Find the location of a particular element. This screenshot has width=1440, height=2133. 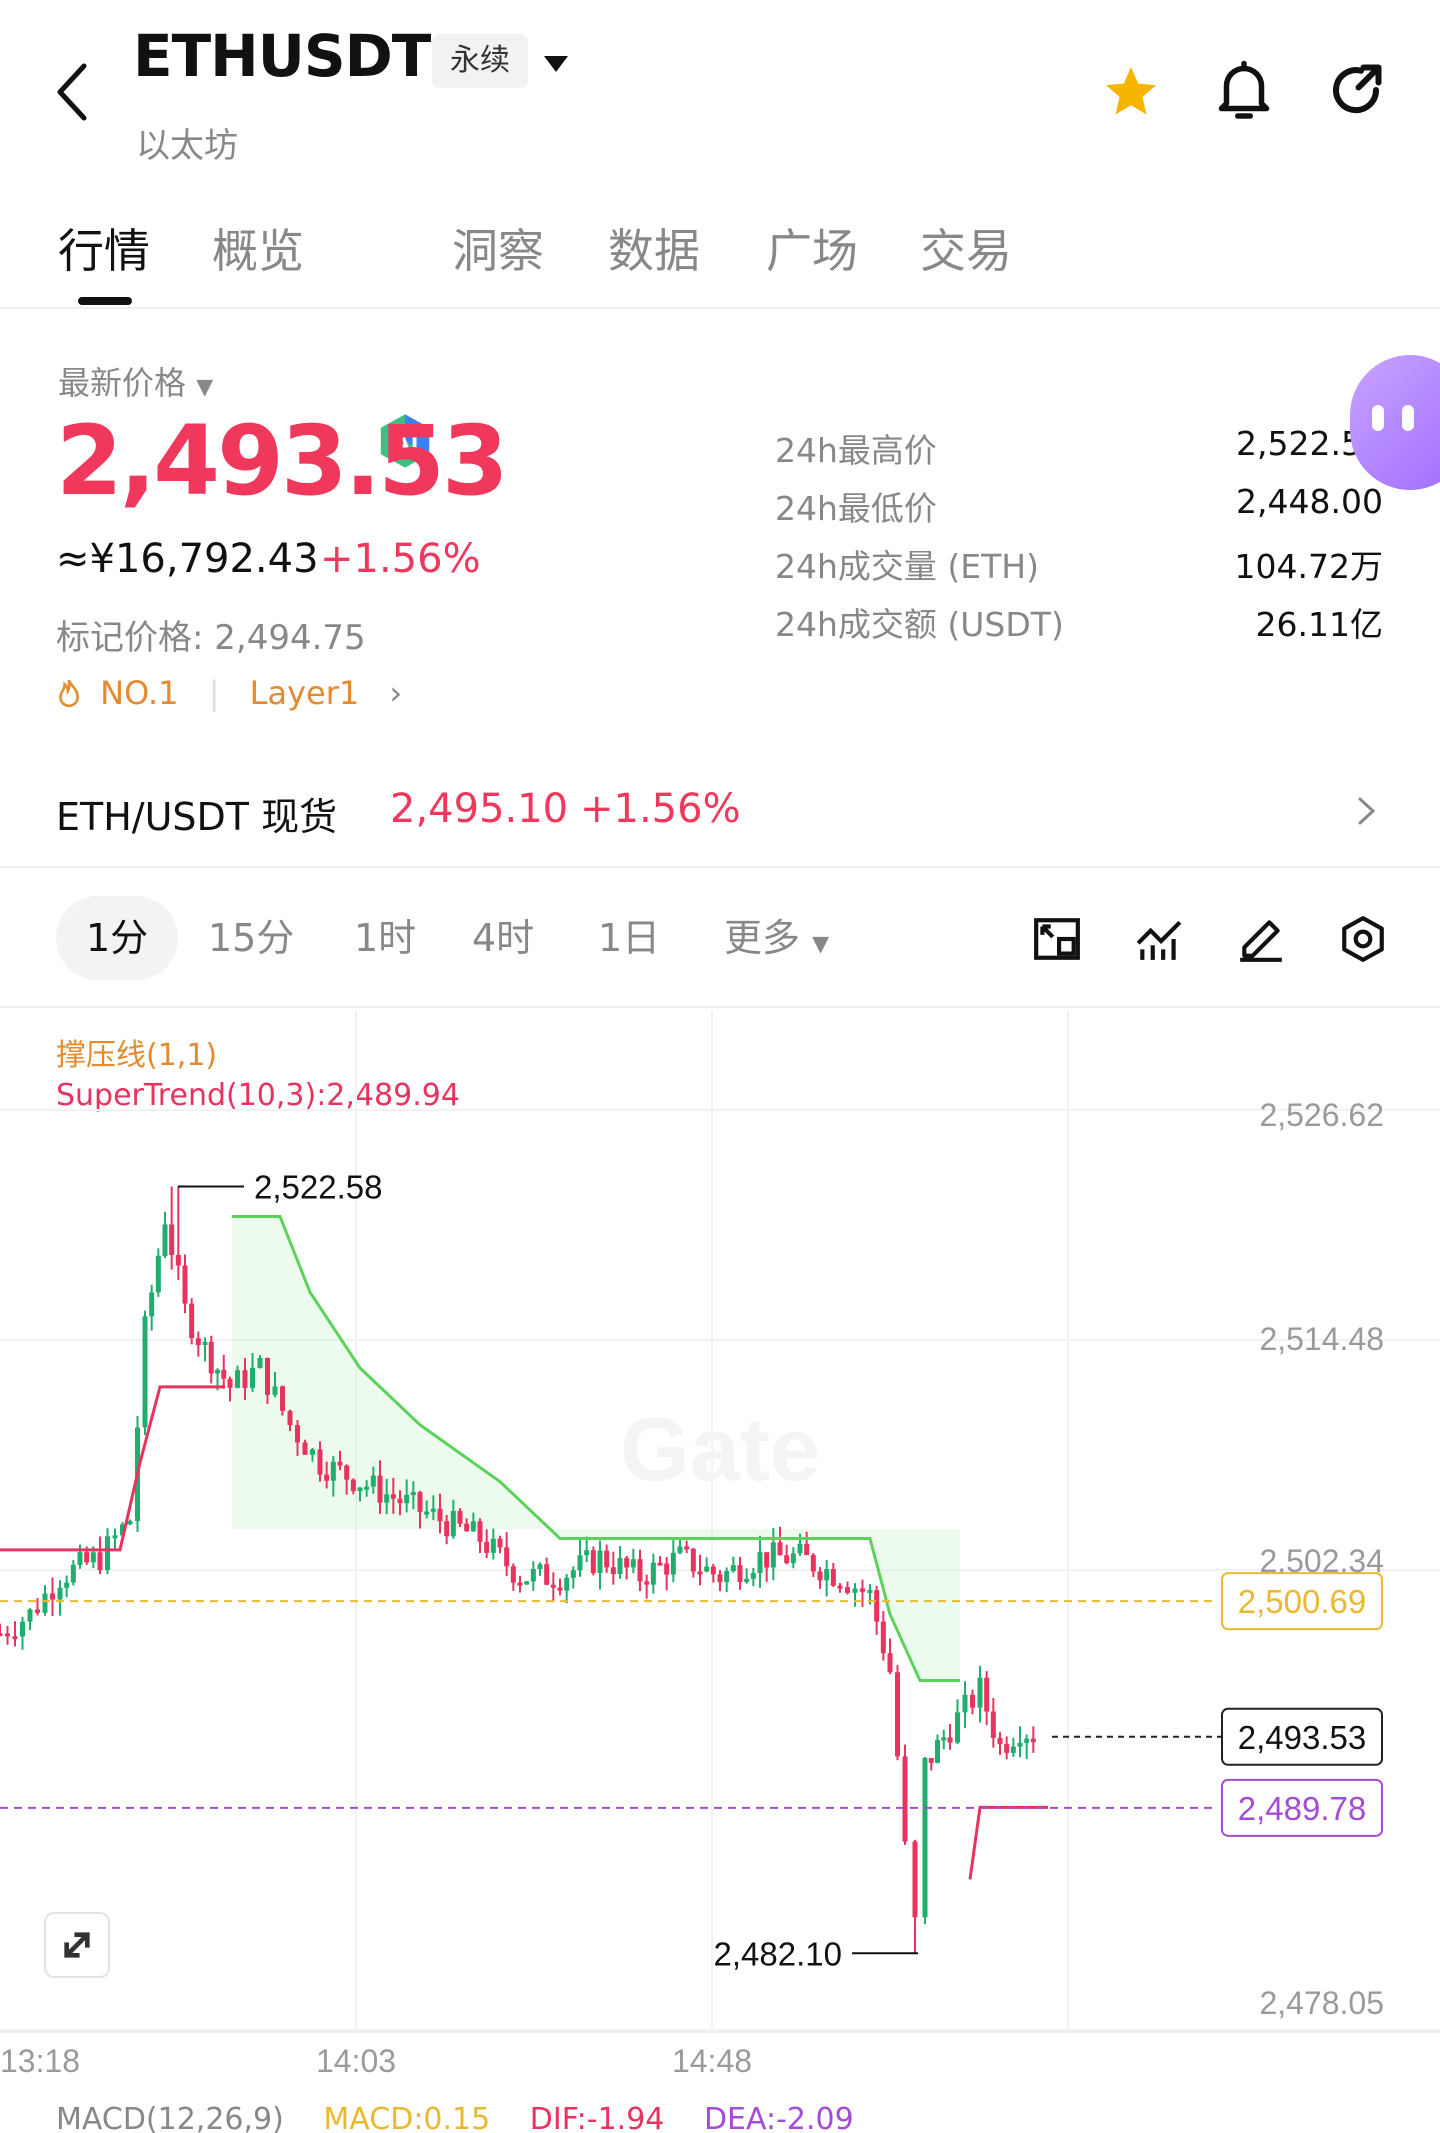

symbol-title: ETHUSDT is located at coordinates (282, 56).